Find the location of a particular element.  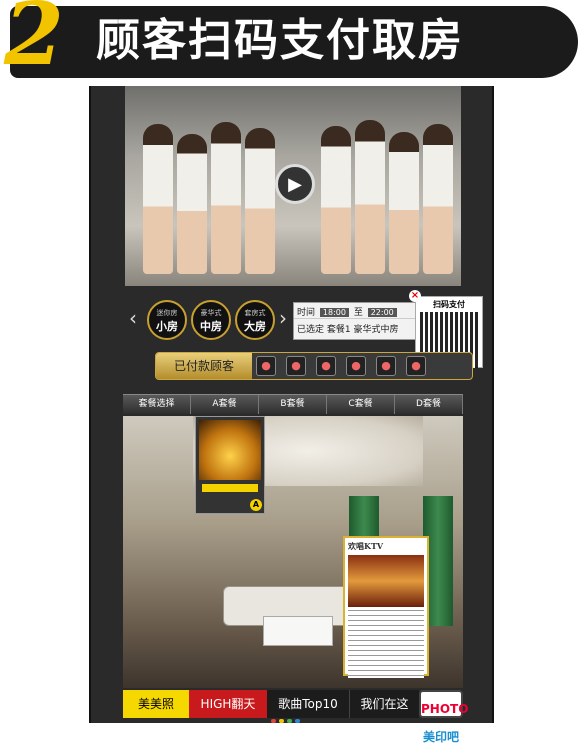

package-badge: A is located at coordinates (256, 505).